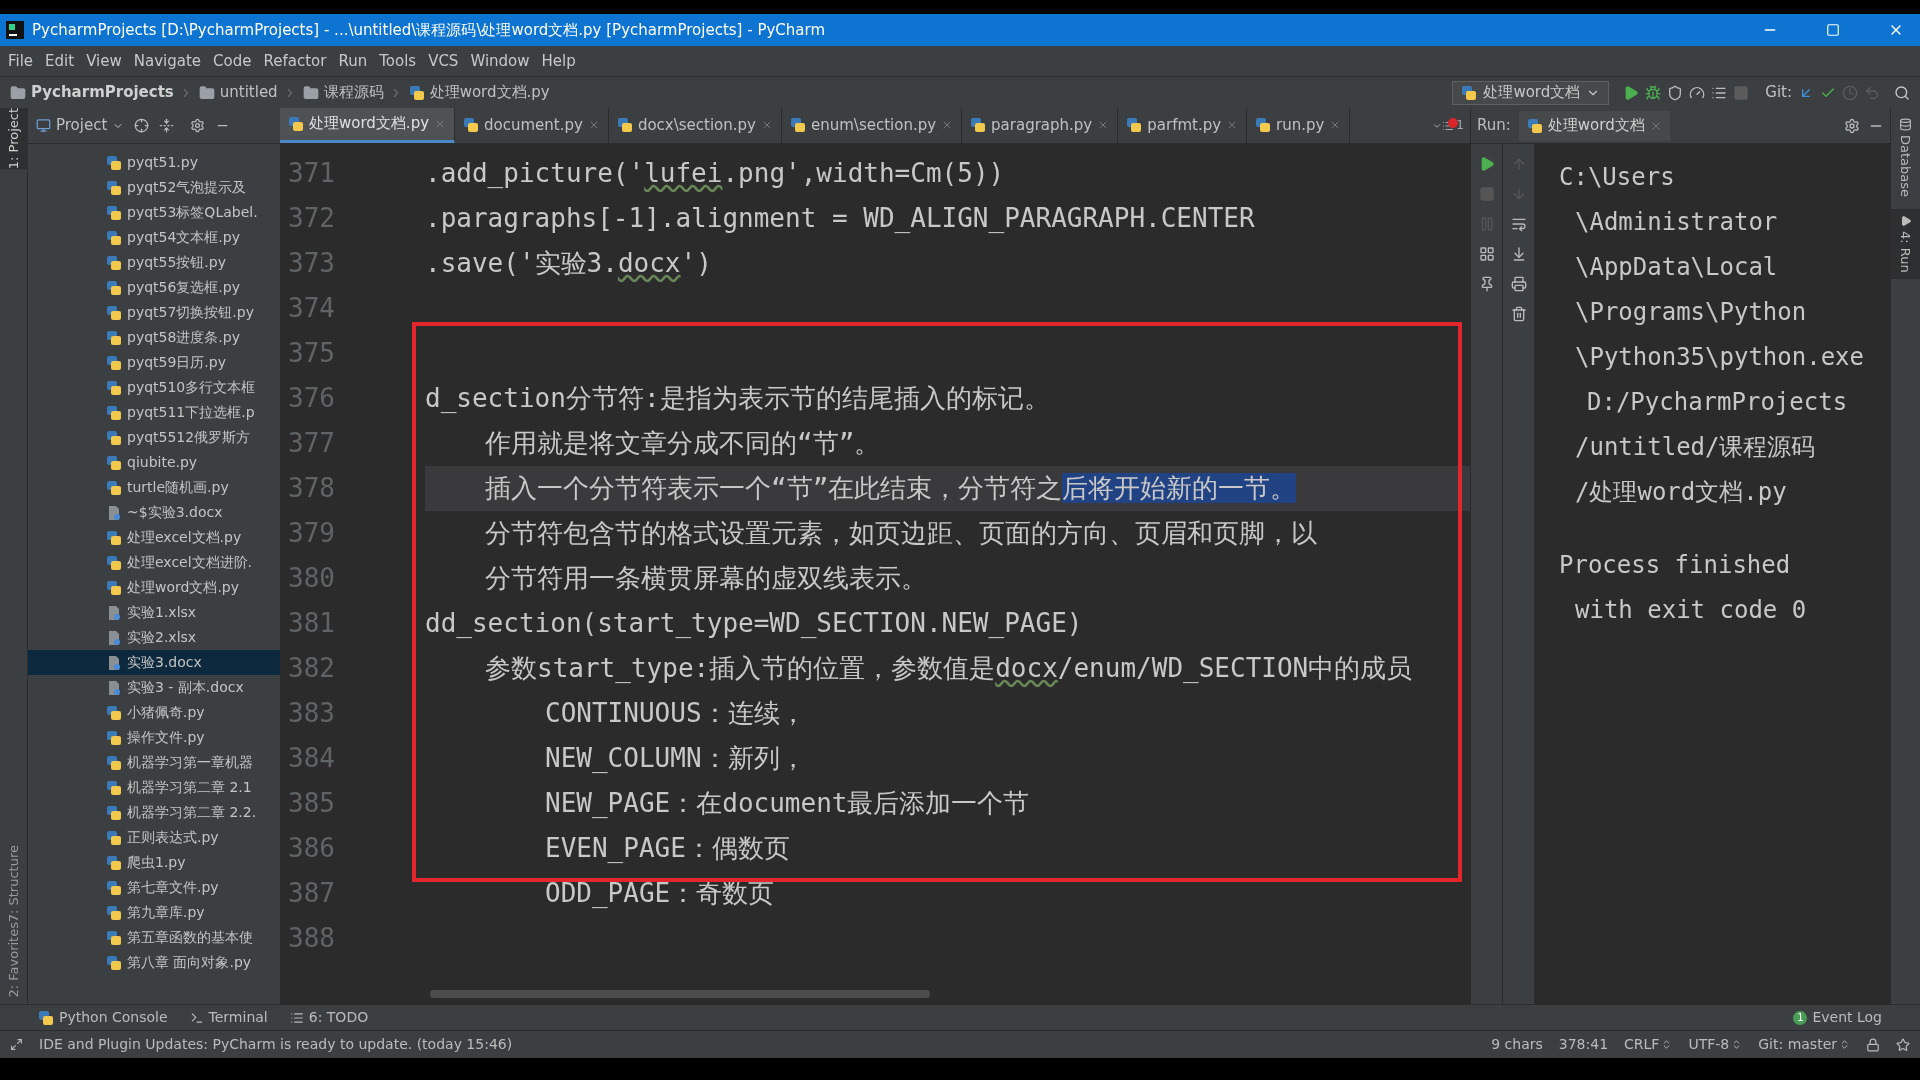  What do you see at coordinates (500, 61) in the screenshot?
I see `menu-item: Window` at bounding box center [500, 61].